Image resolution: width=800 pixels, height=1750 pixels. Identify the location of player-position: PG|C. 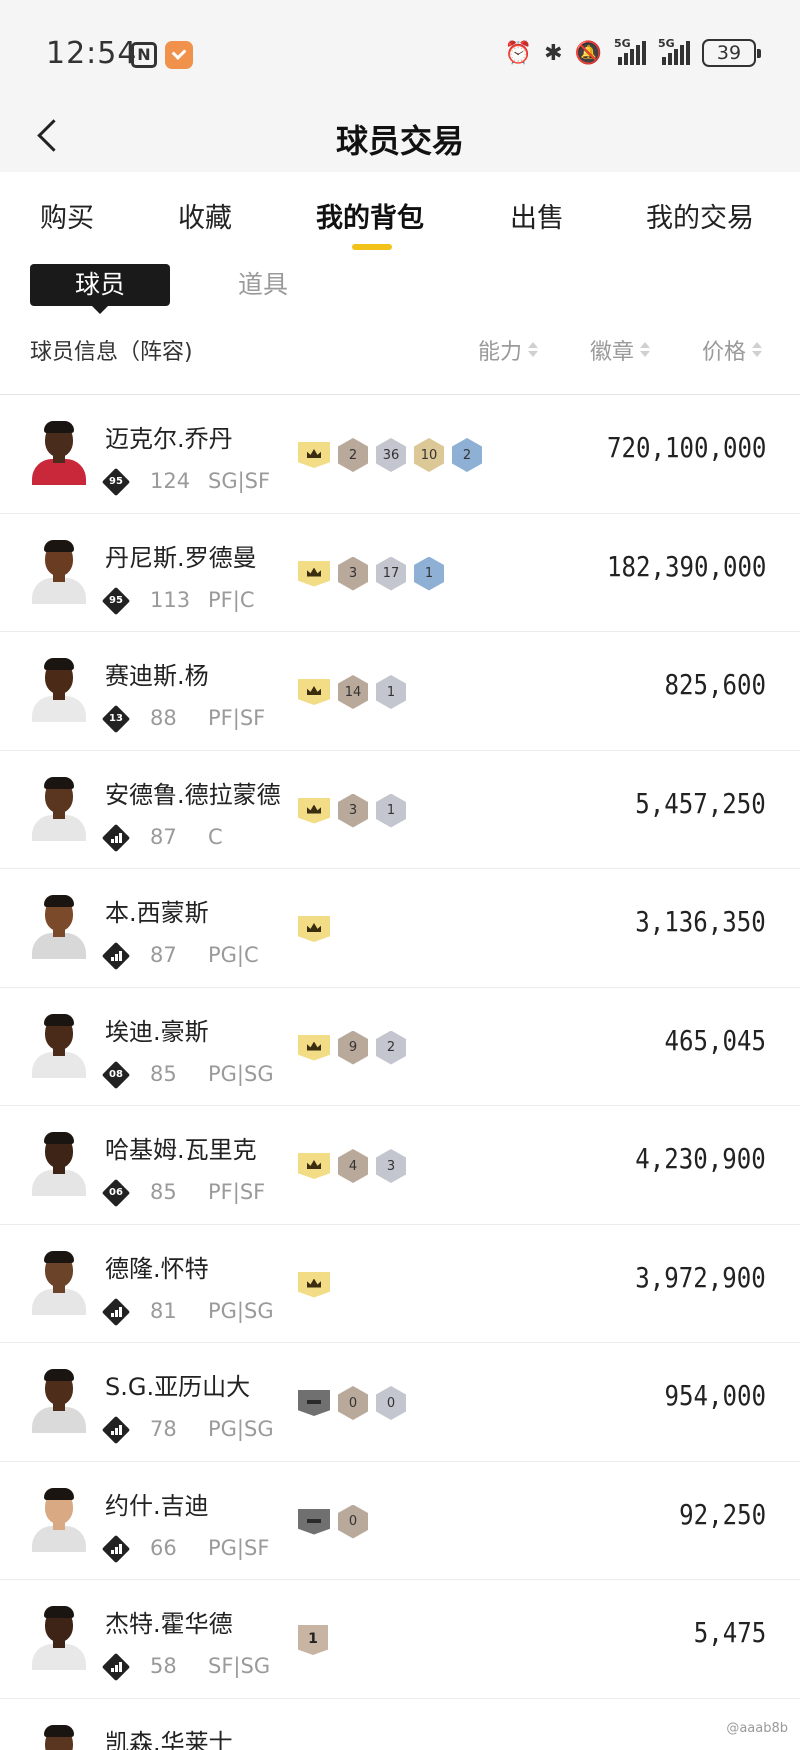
(233, 955).